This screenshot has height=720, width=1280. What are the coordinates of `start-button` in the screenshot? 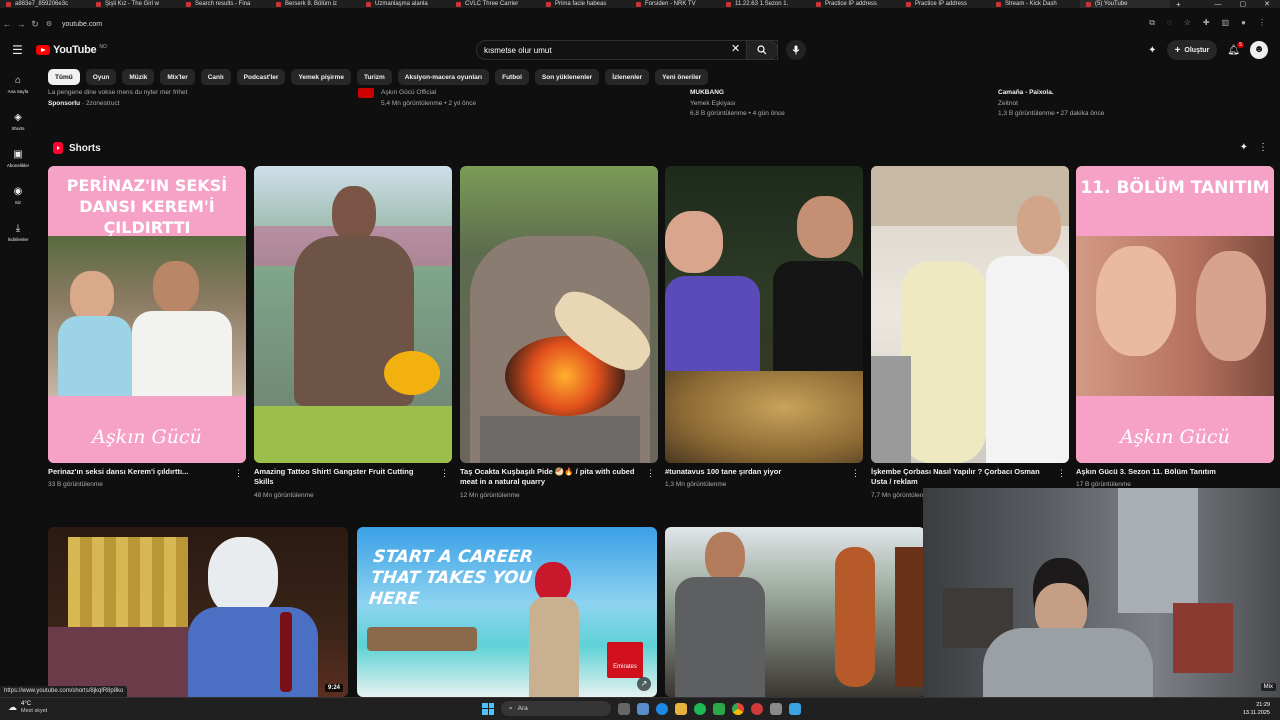 It's located at (488, 708).